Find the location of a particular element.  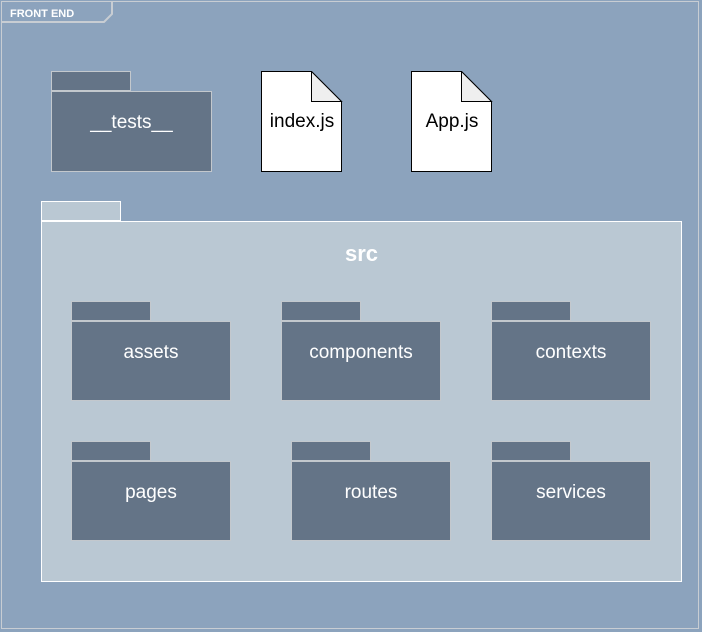

file-label: index.js is located at coordinates (302, 121).